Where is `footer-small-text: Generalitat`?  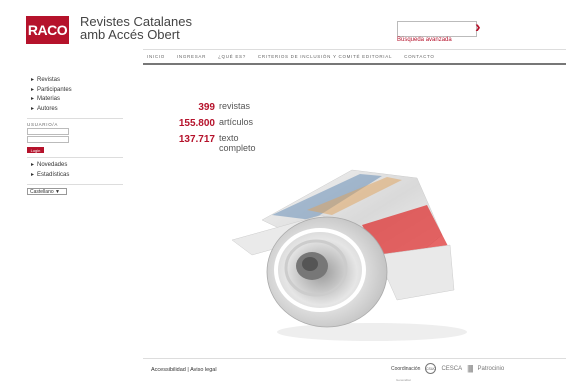
footer-small-text: Generalitat is located at coordinates (403, 380).